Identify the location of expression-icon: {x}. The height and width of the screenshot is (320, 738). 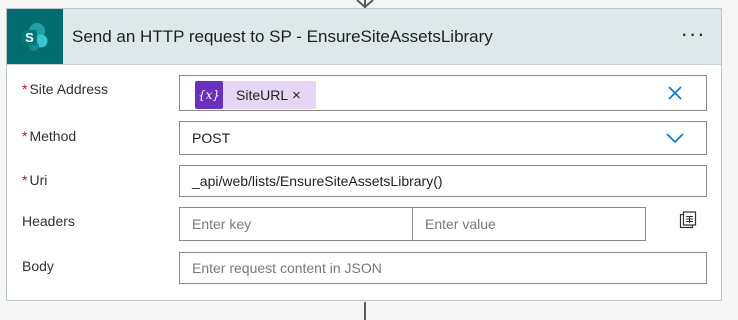
(209, 95).